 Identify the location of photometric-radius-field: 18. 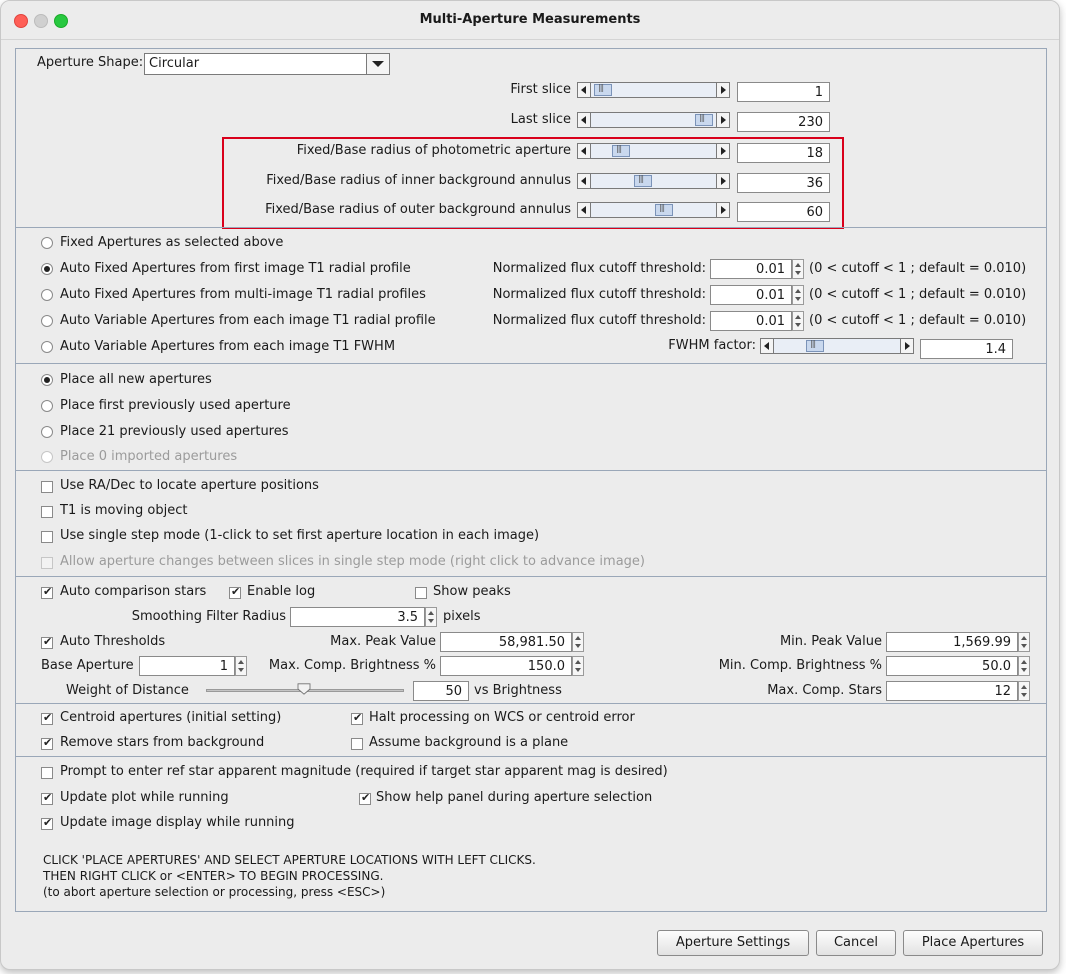
(783, 153).